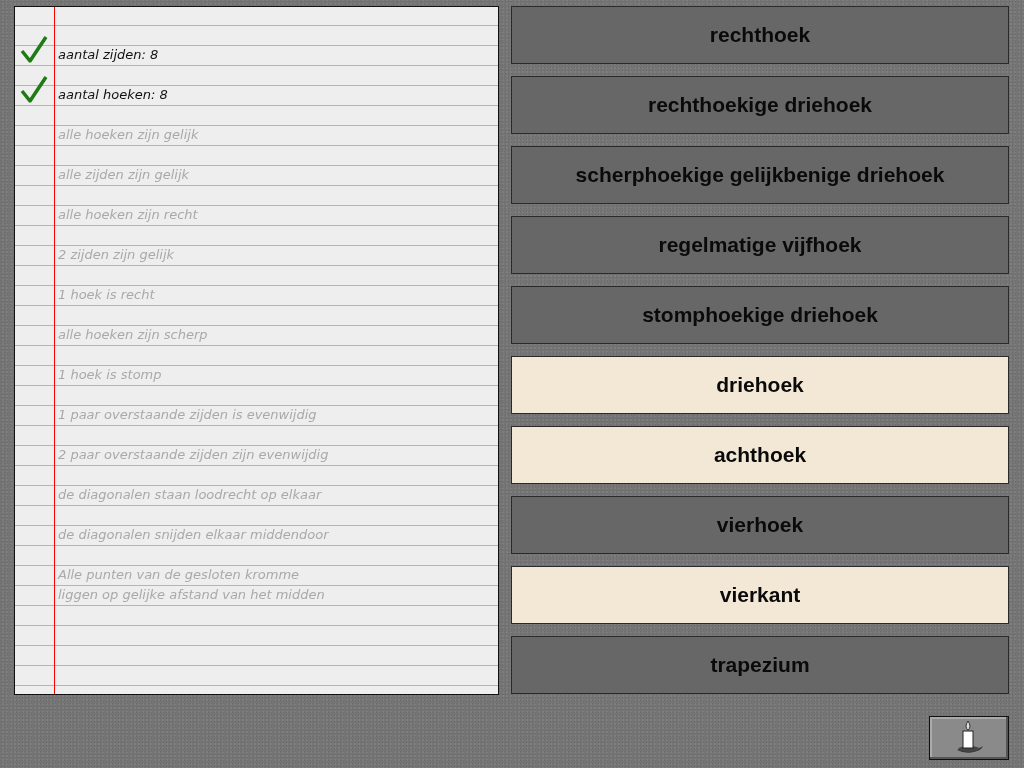  What do you see at coordinates (760, 595) in the screenshot?
I see `shape-button: vierkant` at bounding box center [760, 595].